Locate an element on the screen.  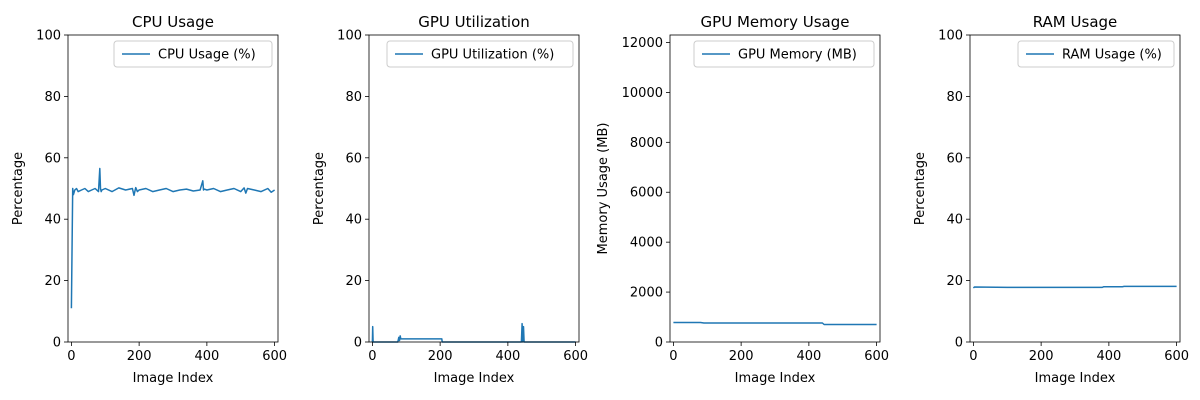
gpu-utilization-legend: GPU Utilization (%) is located at coordinates (480, 54).